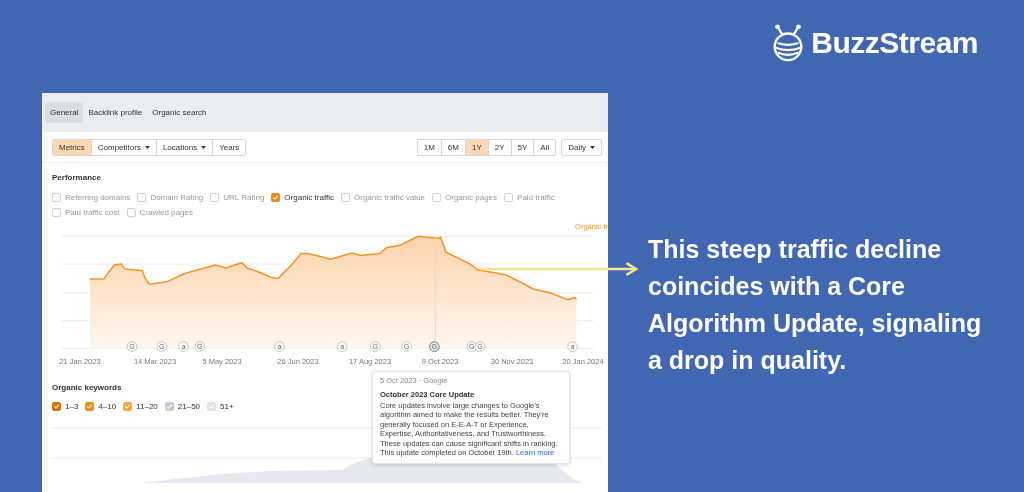 The image size is (1024, 492). Describe the element at coordinates (86, 387) in the screenshot. I see `section-title: Organic keywords` at that location.